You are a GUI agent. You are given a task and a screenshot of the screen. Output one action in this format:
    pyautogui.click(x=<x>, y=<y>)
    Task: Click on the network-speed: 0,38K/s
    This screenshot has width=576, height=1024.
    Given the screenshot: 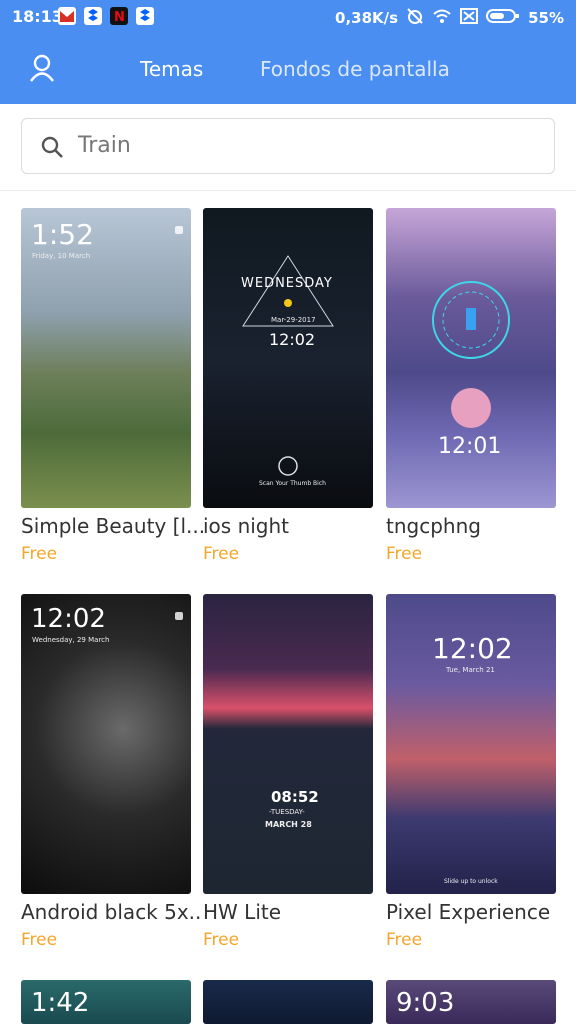 What is the action you would take?
    pyautogui.click(x=367, y=18)
    